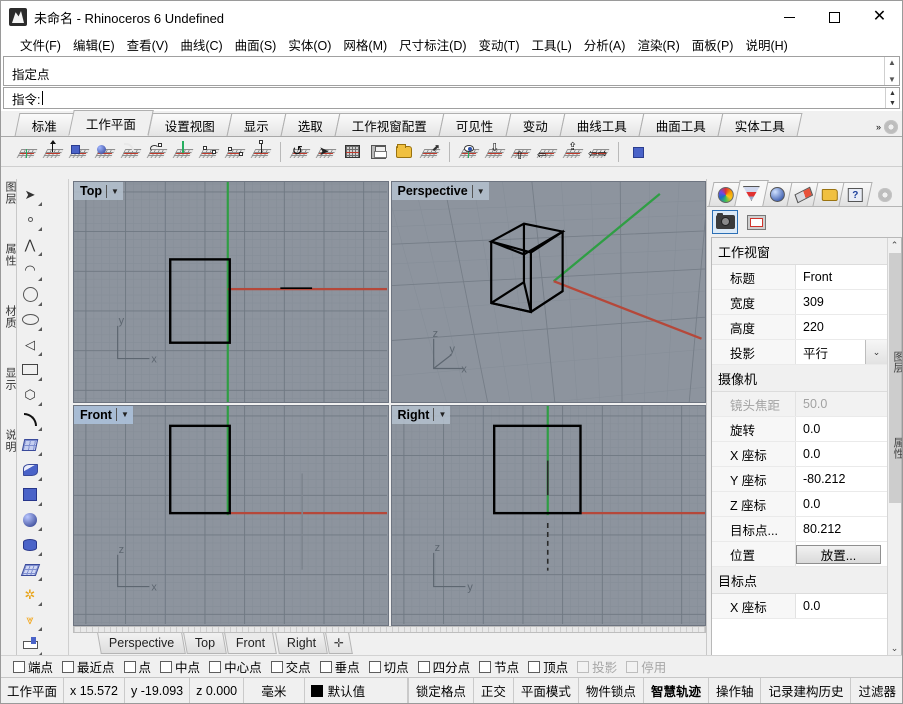 Image resolution: width=903 pixels, height=704 pixels. I want to click on osnap-intersection: 交点, so click(290, 666).